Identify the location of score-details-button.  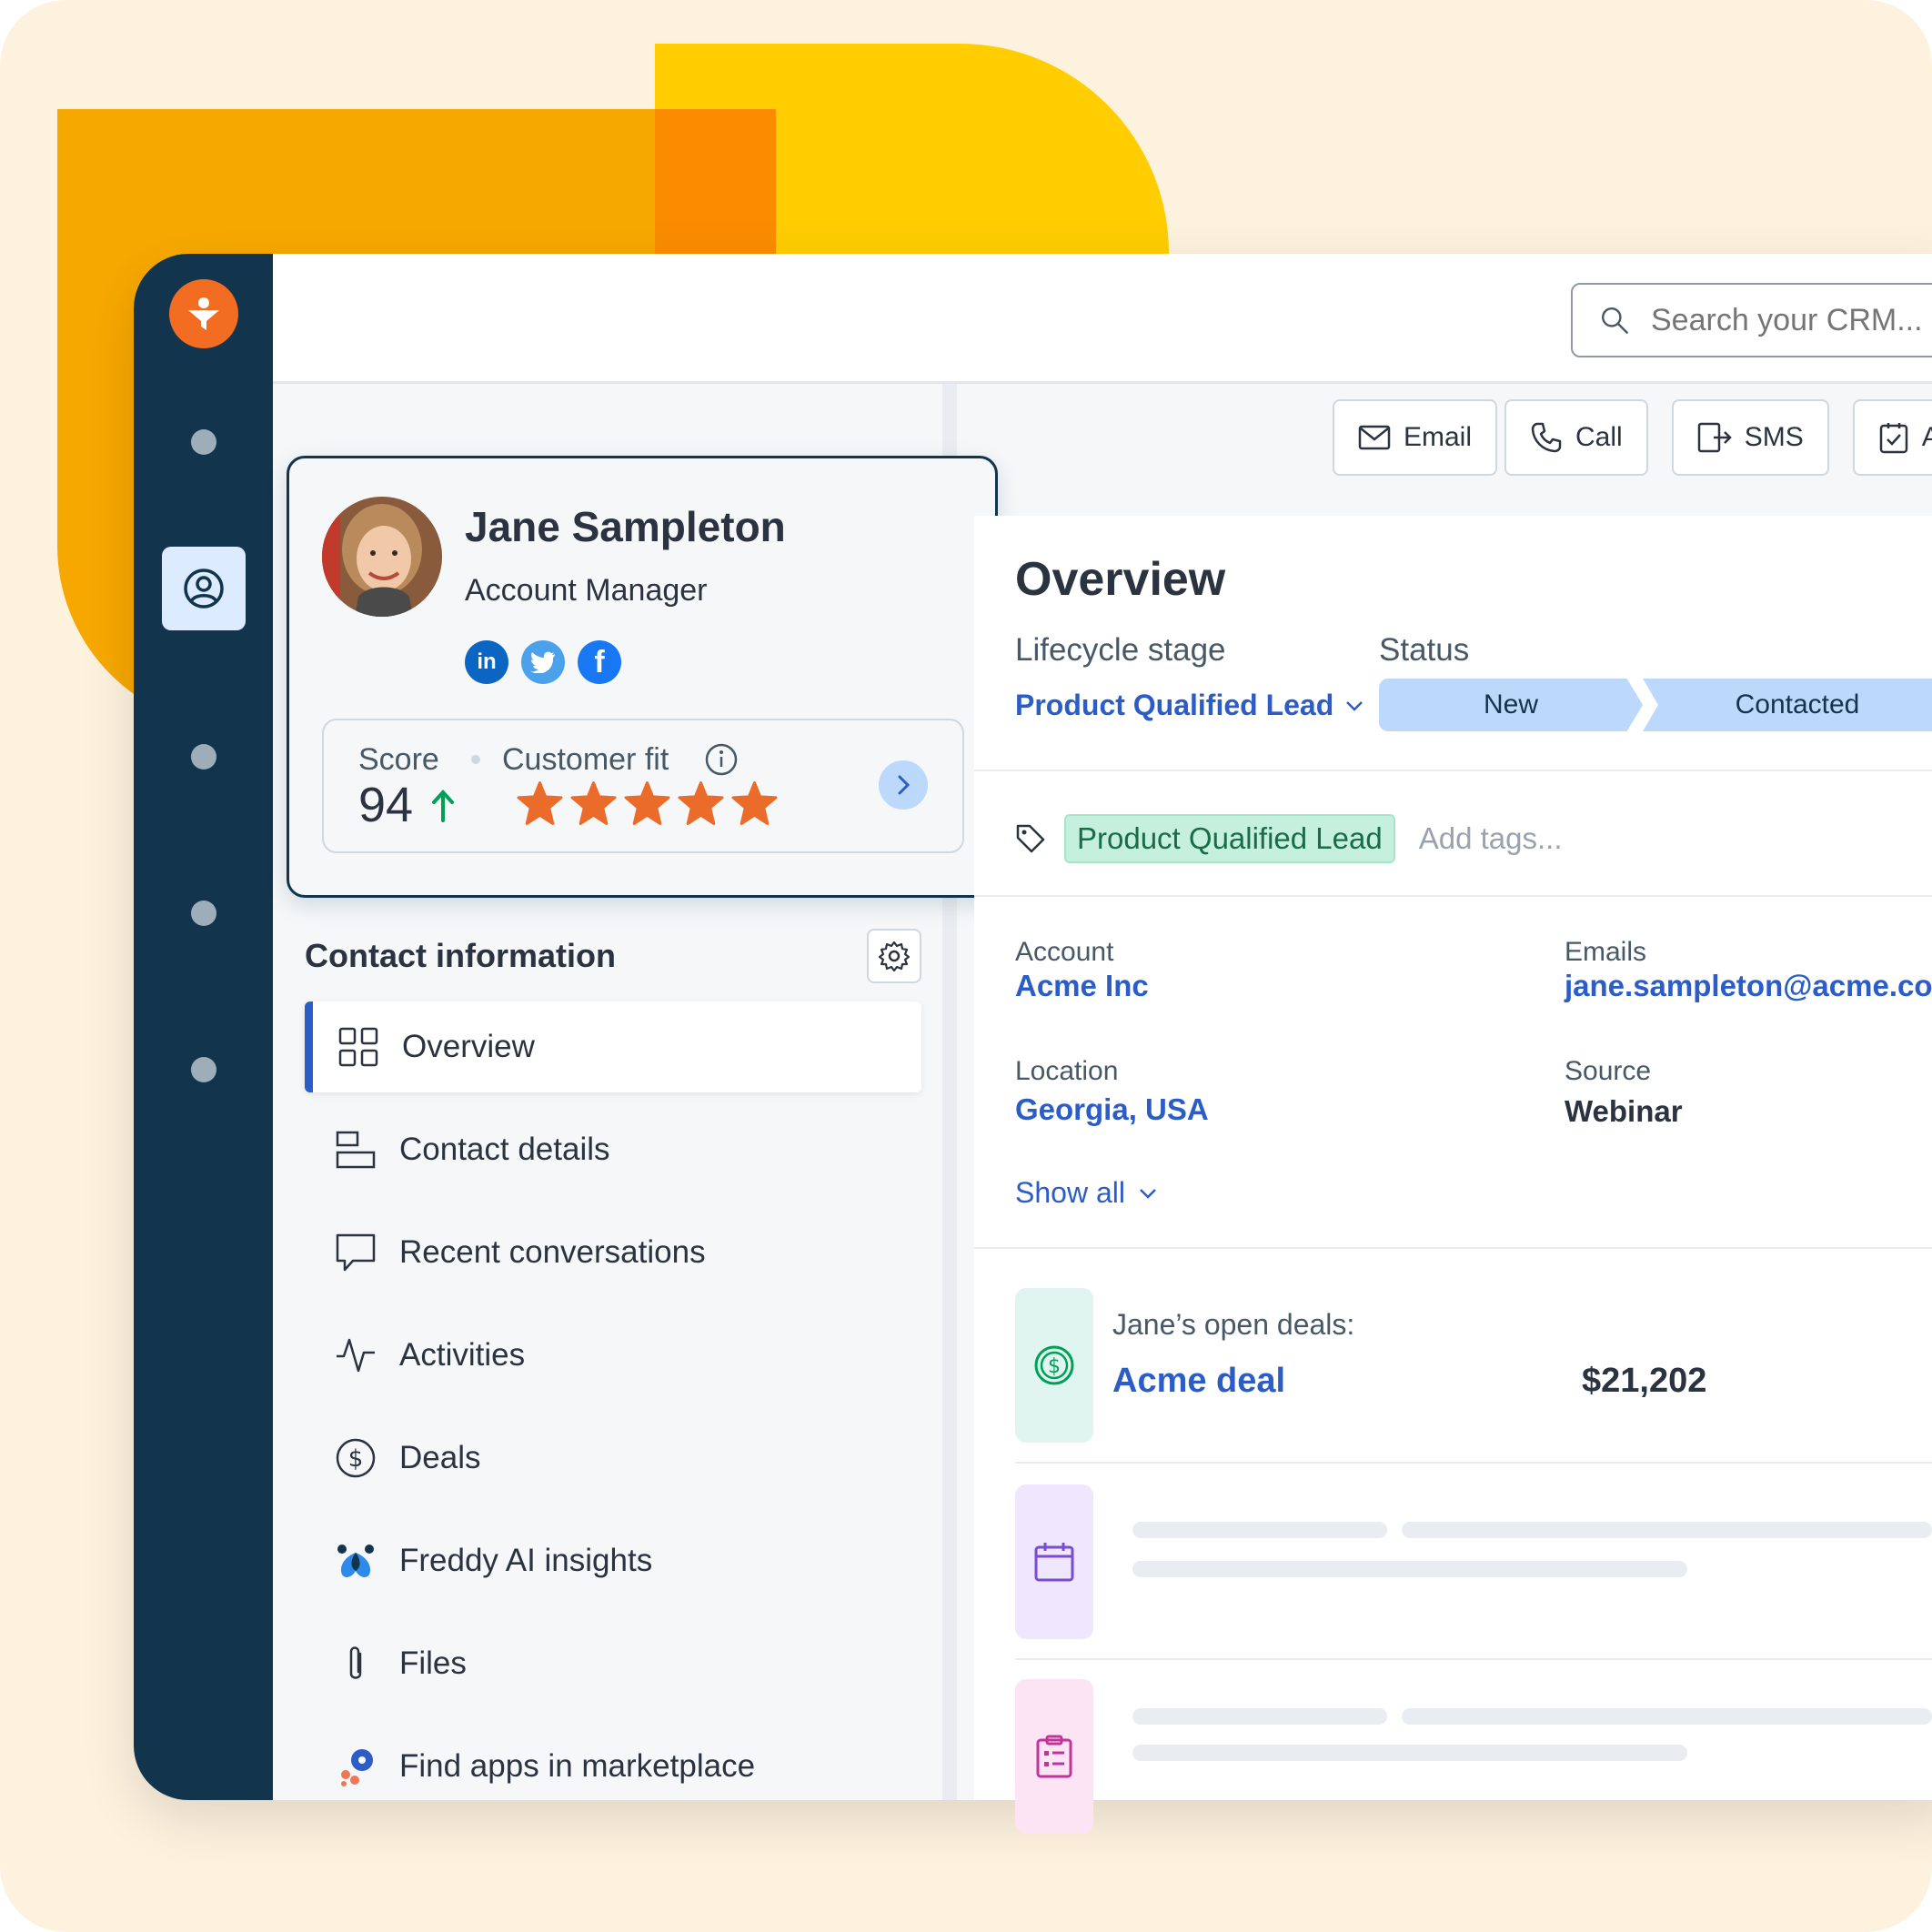
(903, 785).